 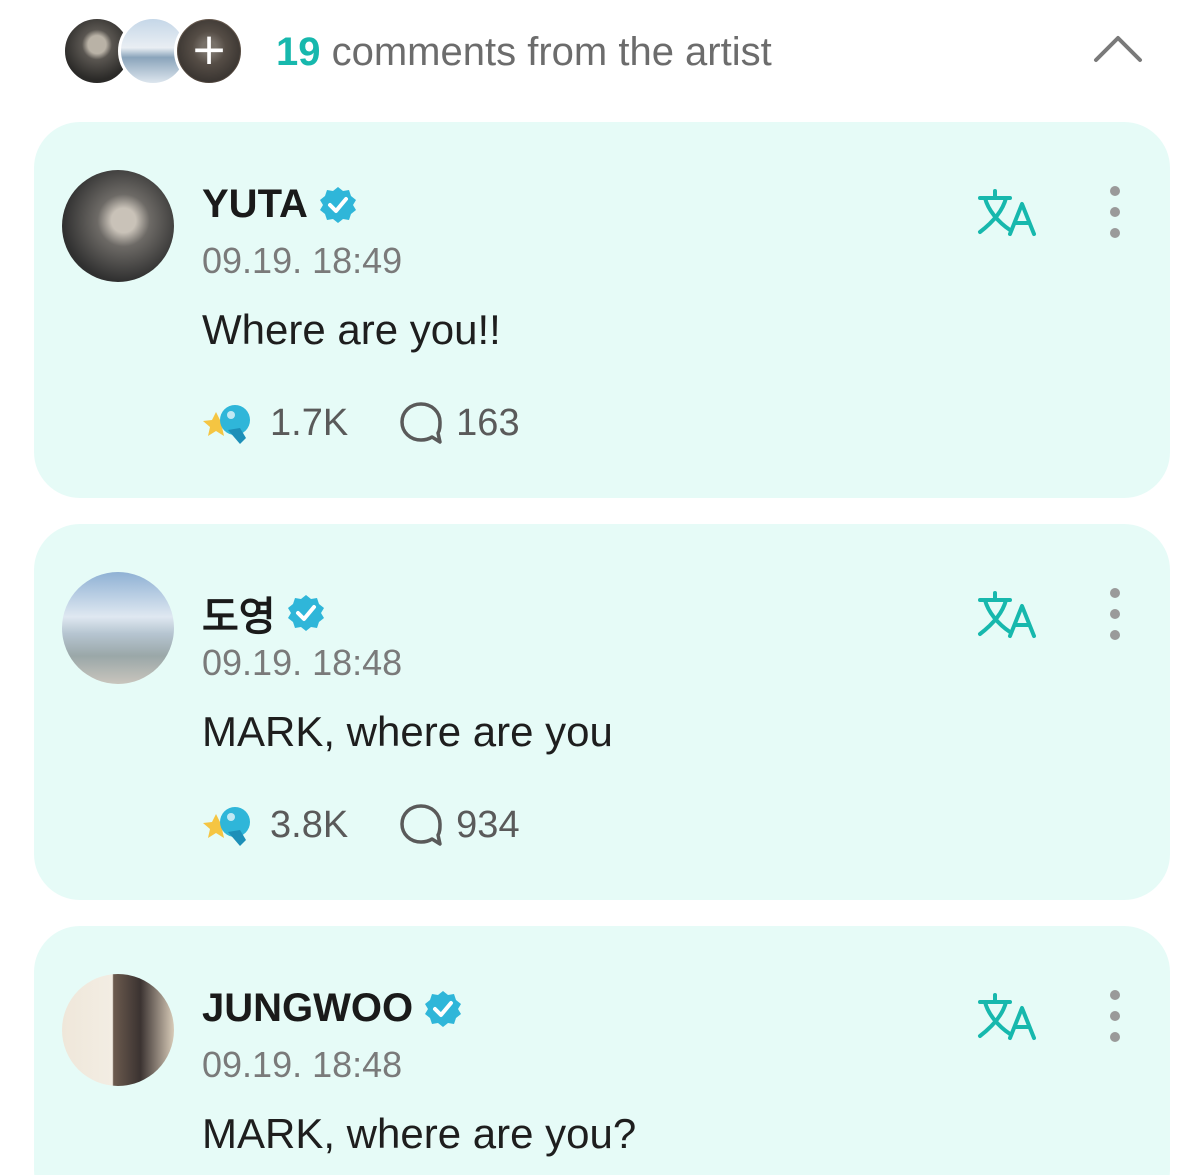 What do you see at coordinates (209, 51) in the screenshot?
I see `plus-icon: +` at bounding box center [209, 51].